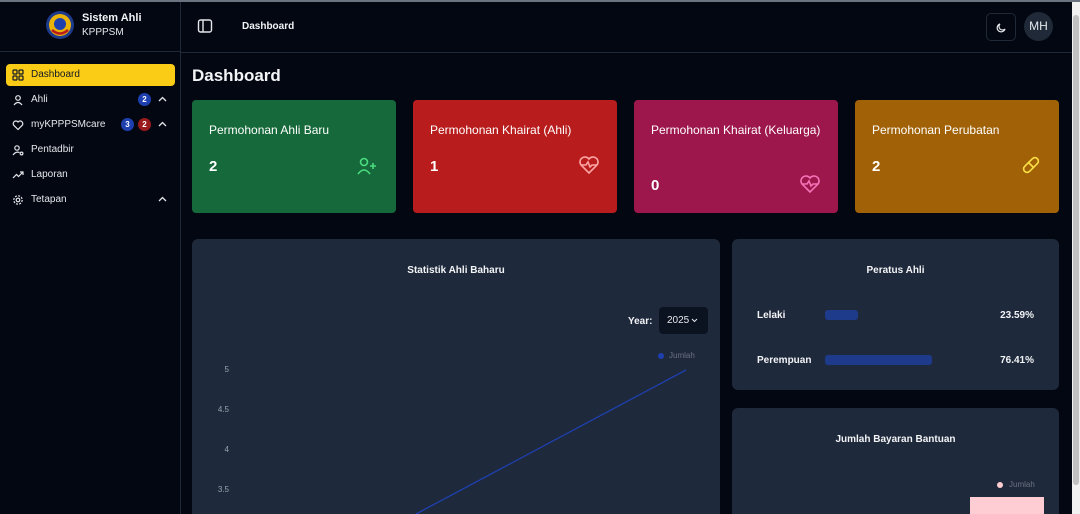 The image size is (1080, 514). I want to click on sidebar-item-ahli: Ahli 2, so click(90, 100).